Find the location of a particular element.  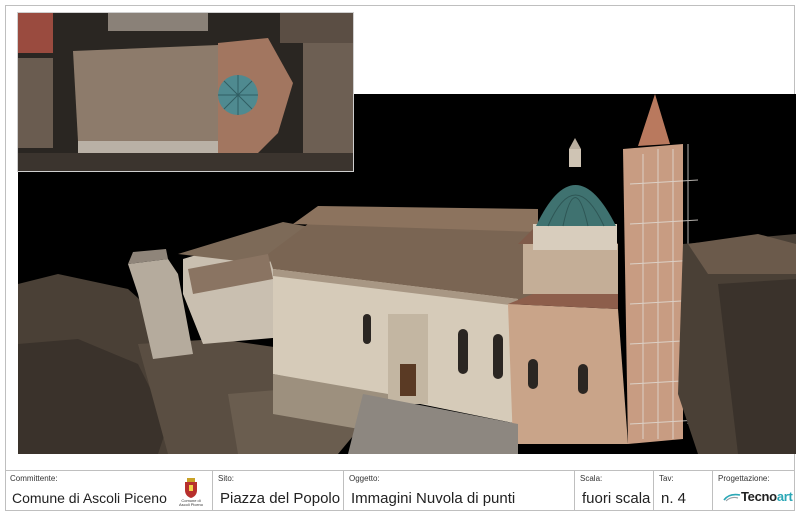

tecnoart-logo-icon is located at coordinates (732, 497).